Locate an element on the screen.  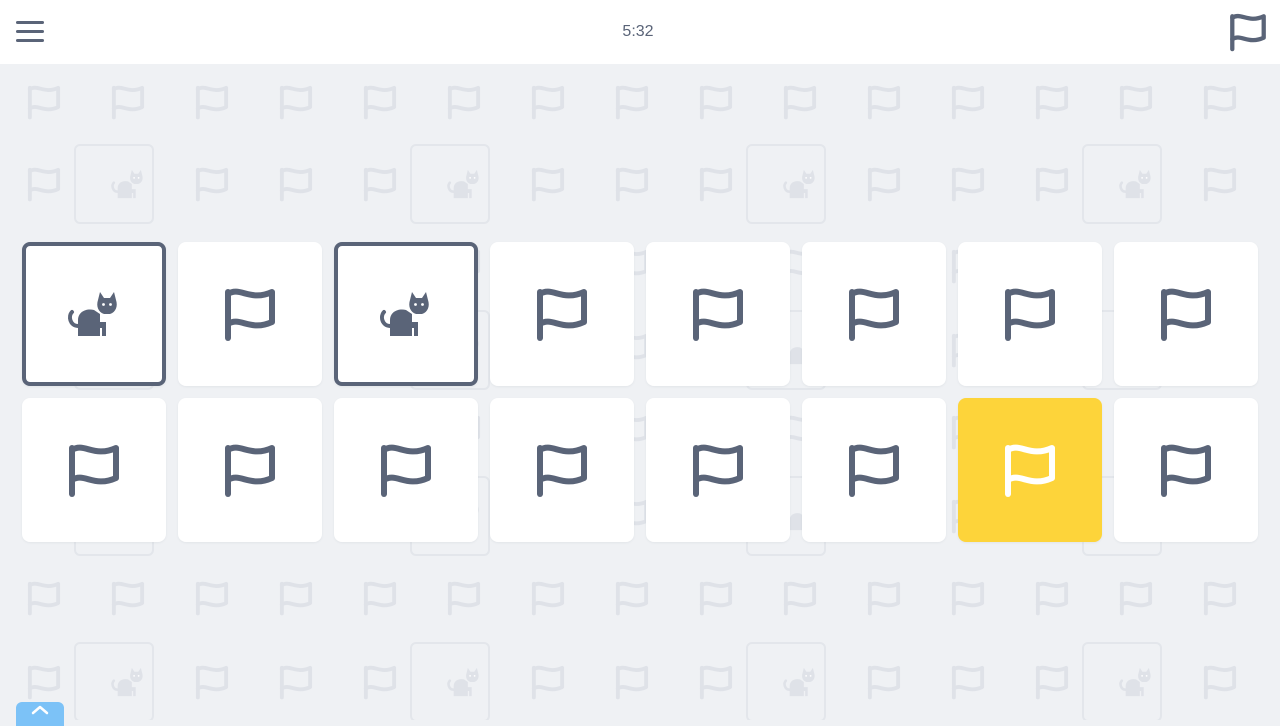
flag-mode-button is located at coordinates (1248, 32).